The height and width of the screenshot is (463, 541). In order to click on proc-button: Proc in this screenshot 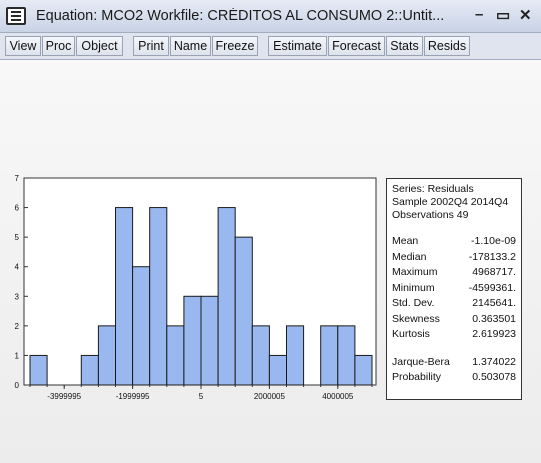, I will do `click(58, 46)`.